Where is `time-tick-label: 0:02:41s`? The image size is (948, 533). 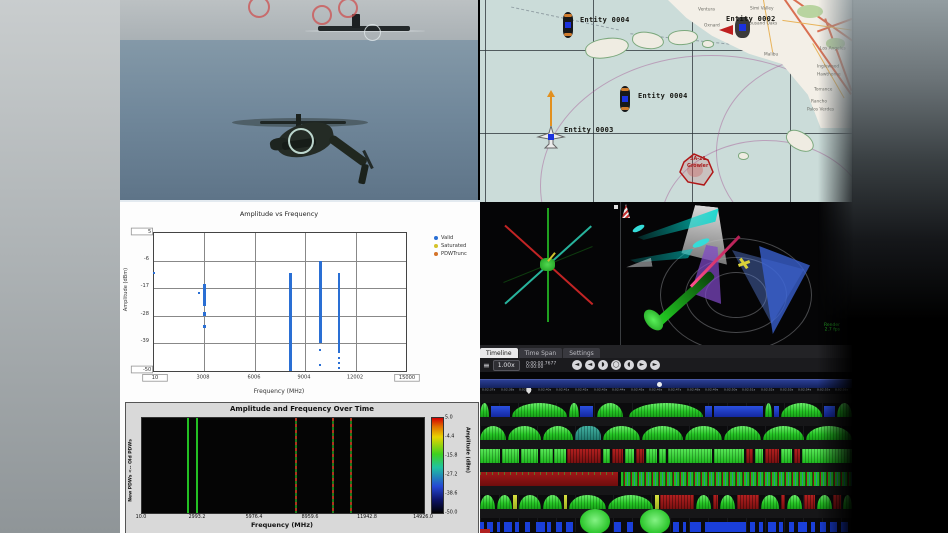 time-tick-label: 0:02:41s is located at coordinates (563, 390).